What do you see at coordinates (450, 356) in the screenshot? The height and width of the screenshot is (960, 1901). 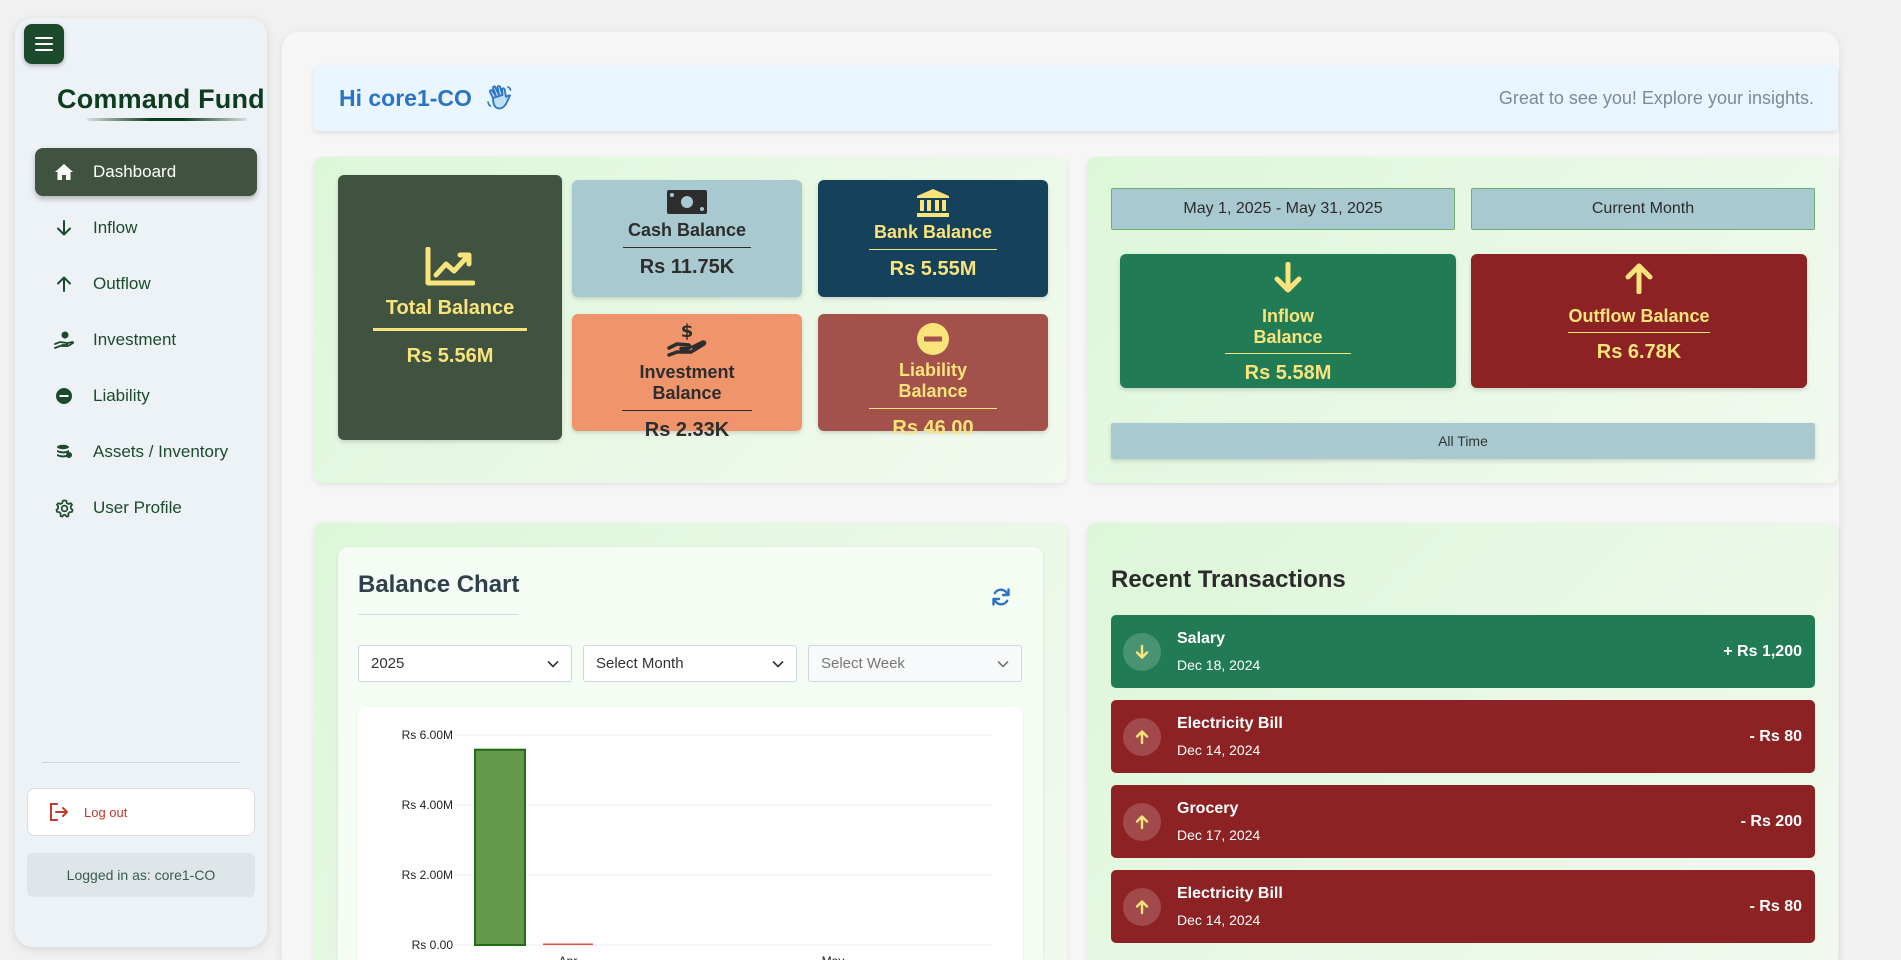 I see `total-balance-value: Rs 5.56M` at bounding box center [450, 356].